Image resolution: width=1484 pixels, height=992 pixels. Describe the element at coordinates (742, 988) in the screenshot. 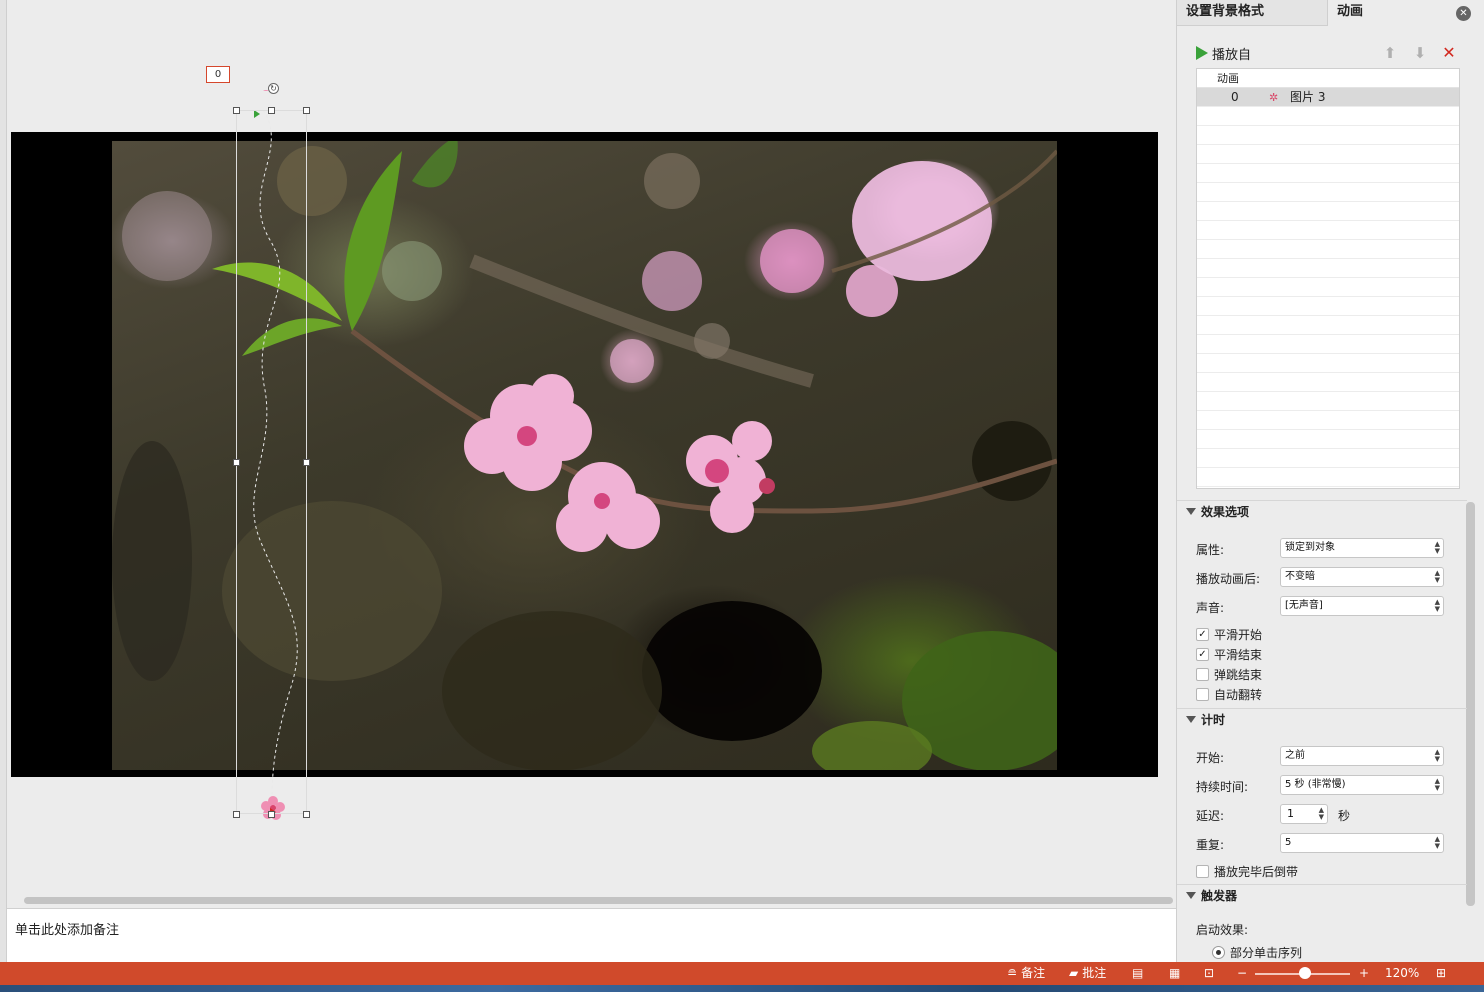

I see `desktop-background-strip` at that location.